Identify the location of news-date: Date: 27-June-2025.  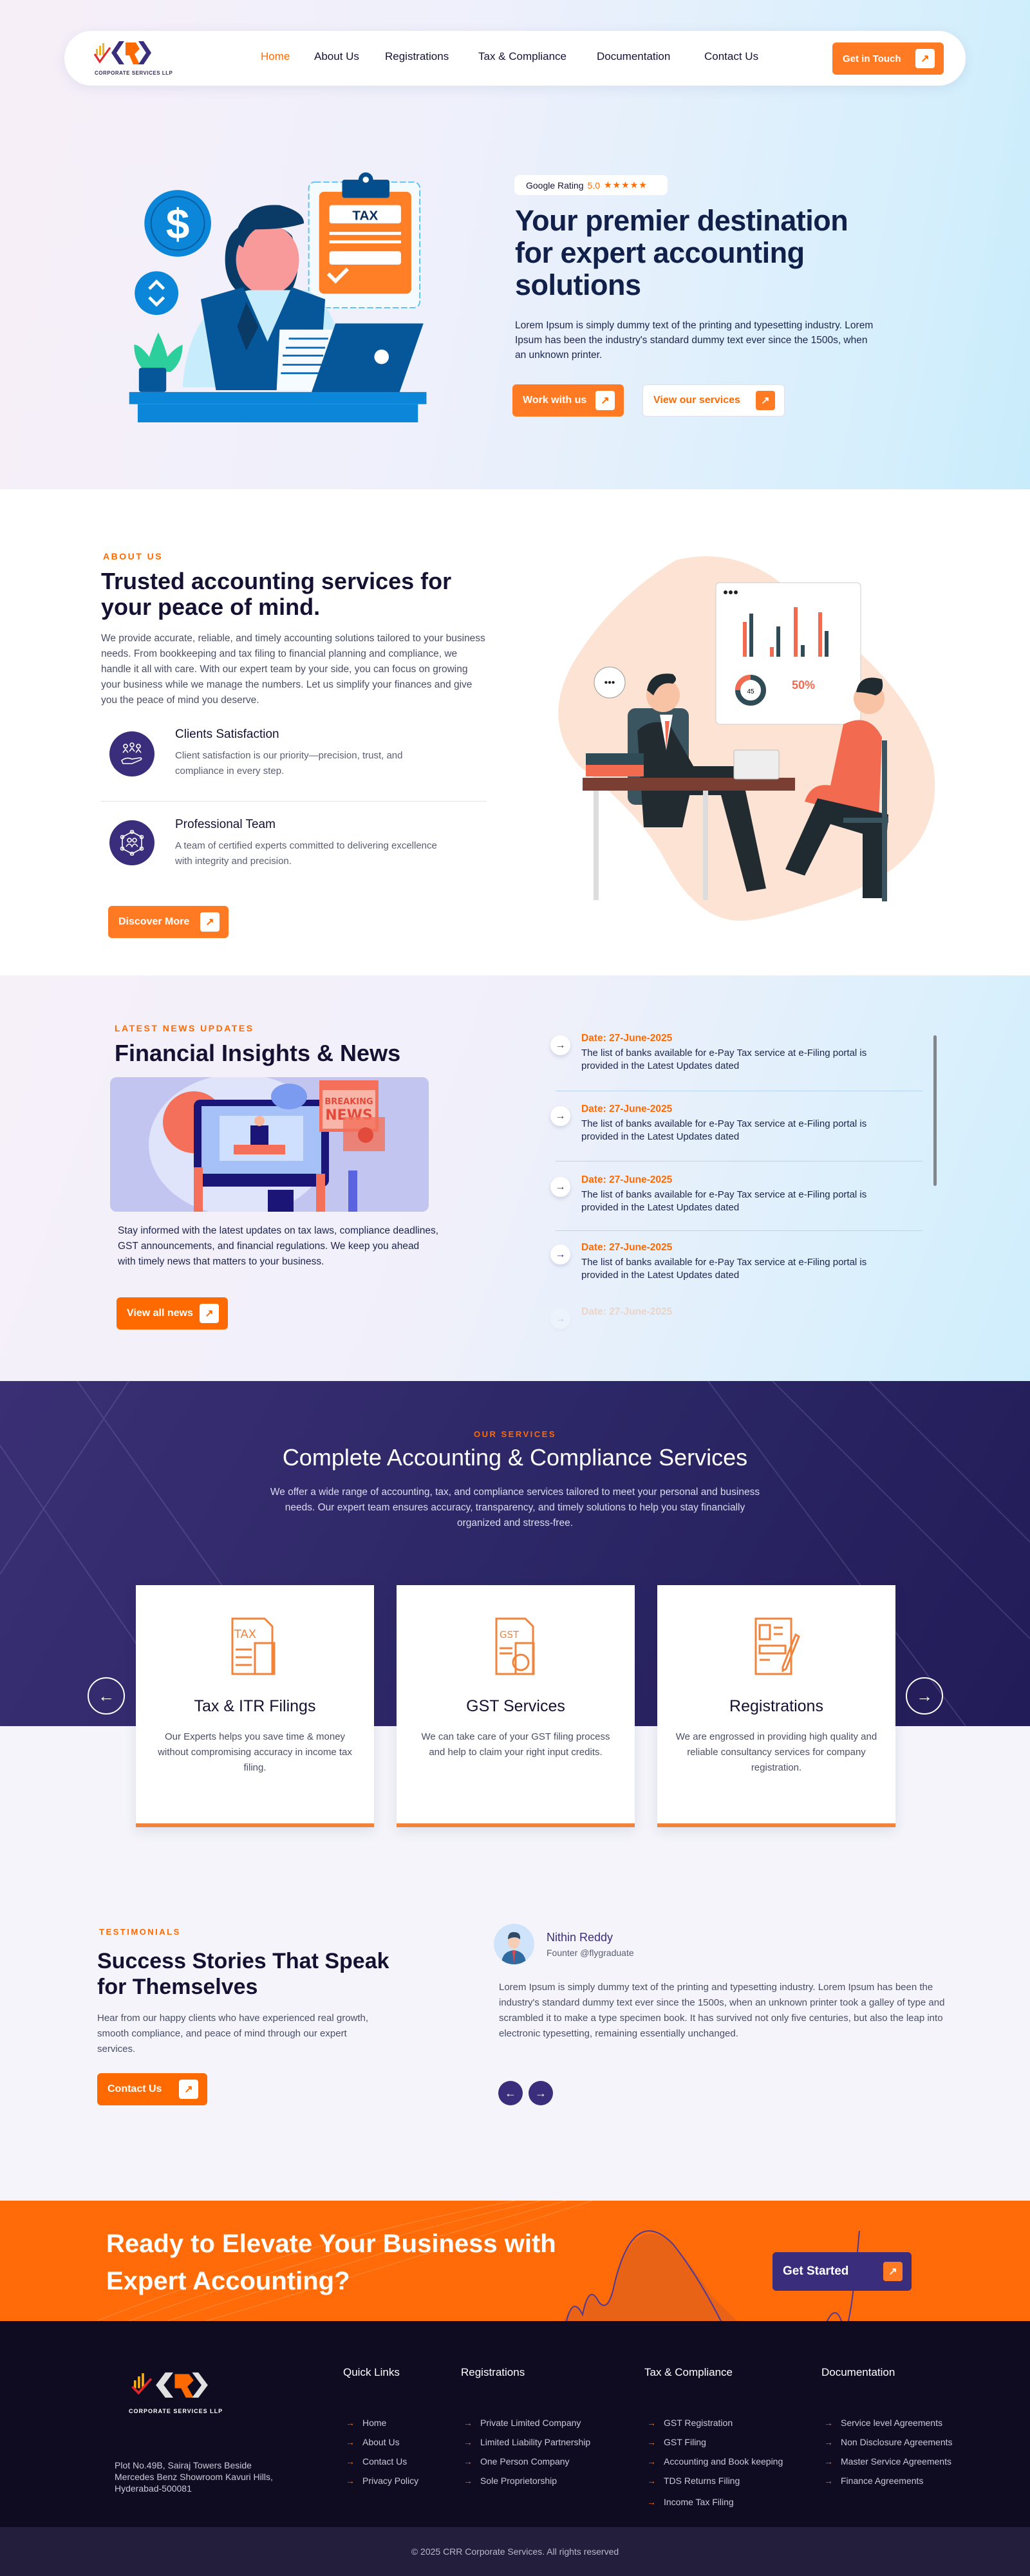
(627, 1109).